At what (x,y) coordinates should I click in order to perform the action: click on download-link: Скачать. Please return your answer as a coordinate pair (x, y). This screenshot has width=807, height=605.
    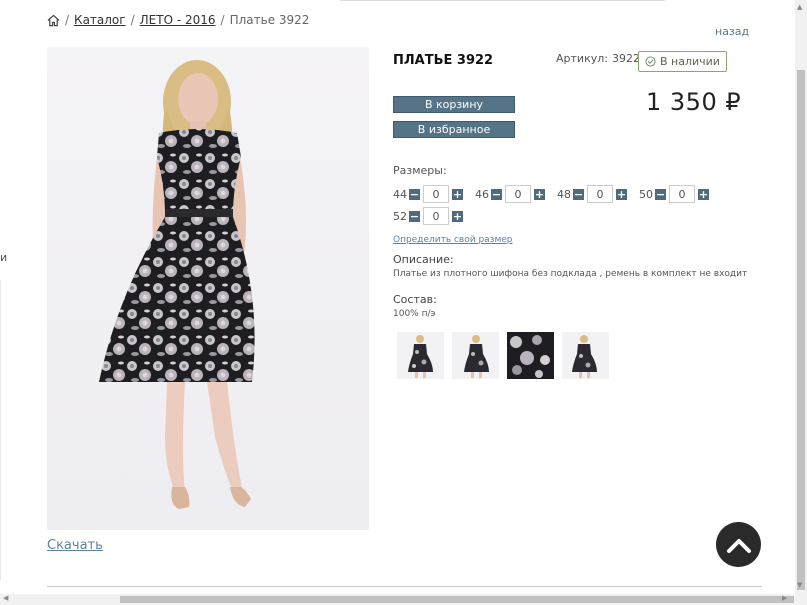
    Looking at the image, I should click on (75, 545).